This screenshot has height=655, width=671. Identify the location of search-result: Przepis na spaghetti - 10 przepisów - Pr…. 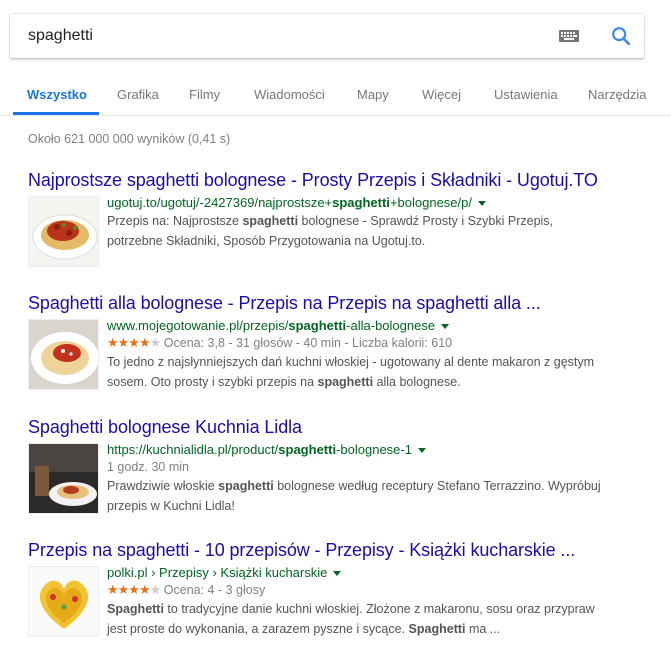
(338, 588).